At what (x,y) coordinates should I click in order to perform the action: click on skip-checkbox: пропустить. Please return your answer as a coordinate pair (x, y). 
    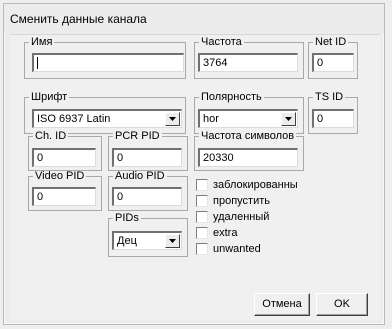
    Looking at the image, I should click on (256, 201).